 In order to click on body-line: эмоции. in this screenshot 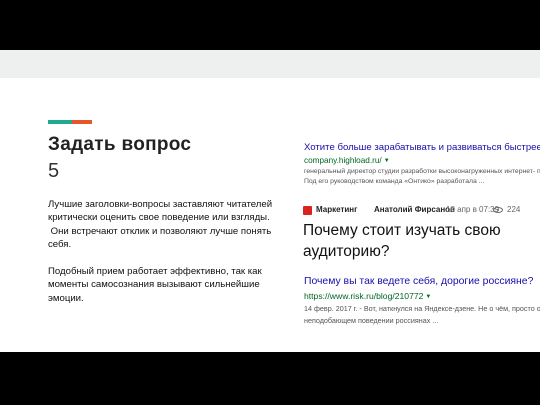, I will do `click(66, 298)`.